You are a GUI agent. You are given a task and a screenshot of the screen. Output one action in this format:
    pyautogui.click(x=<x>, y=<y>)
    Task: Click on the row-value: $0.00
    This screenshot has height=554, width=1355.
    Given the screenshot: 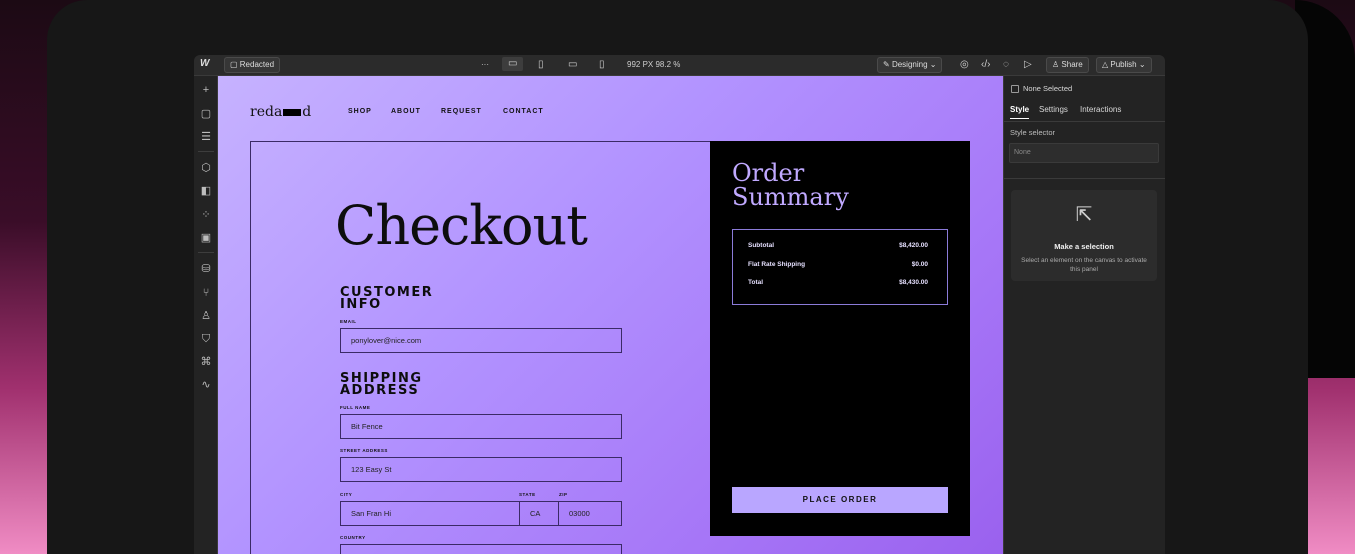 What is the action you would take?
    pyautogui.click(x=919, y=264)
    